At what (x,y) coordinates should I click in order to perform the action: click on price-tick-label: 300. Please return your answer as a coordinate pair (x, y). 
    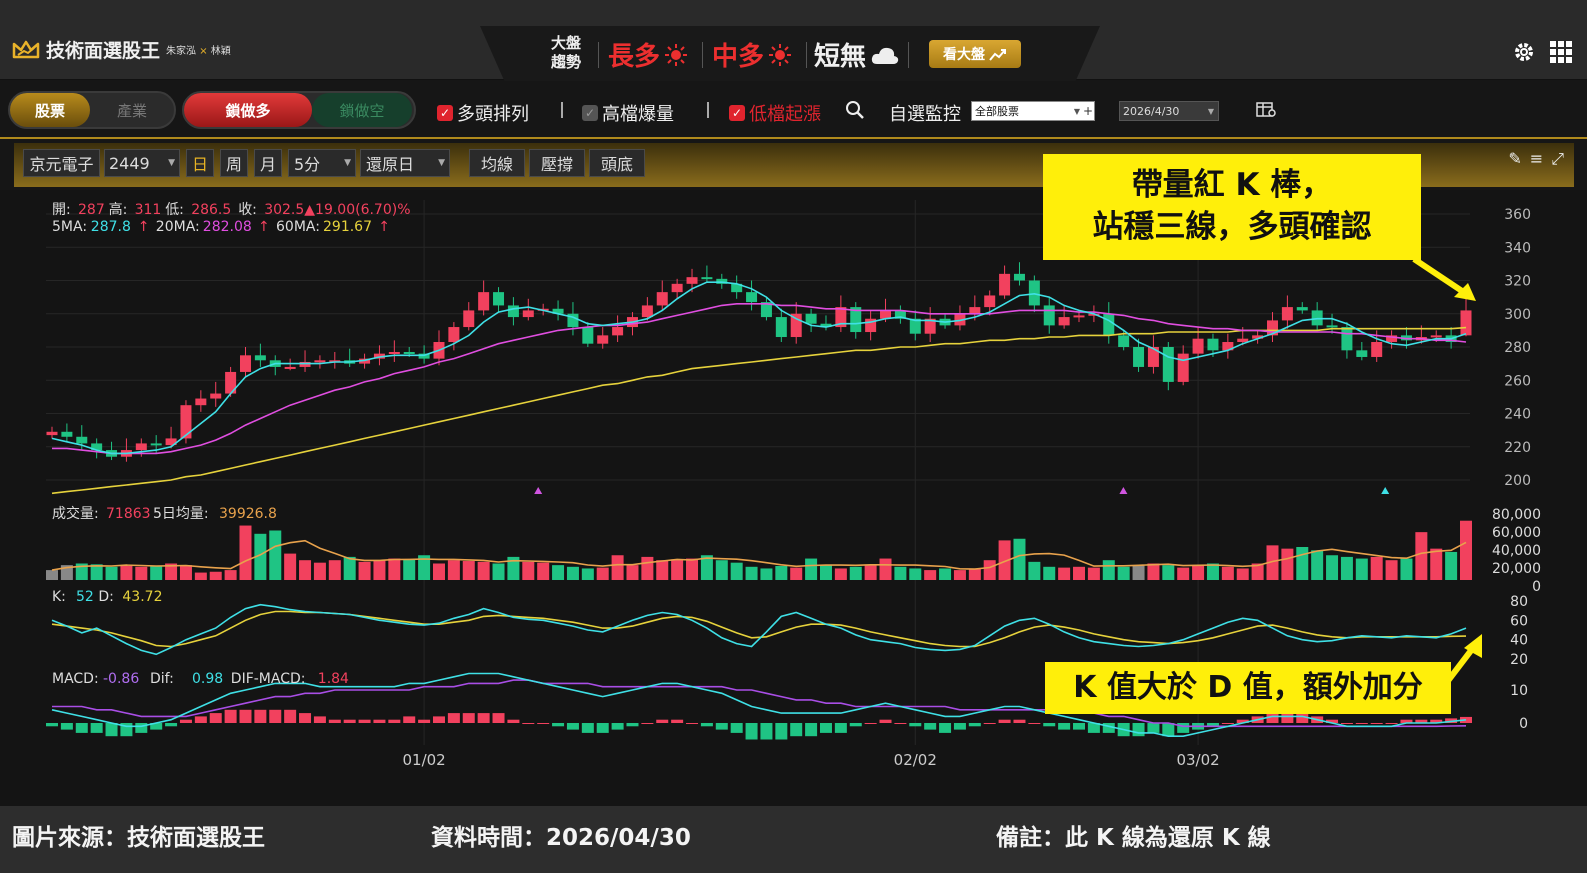
    Looking at the image, I should click on (1517, 315).